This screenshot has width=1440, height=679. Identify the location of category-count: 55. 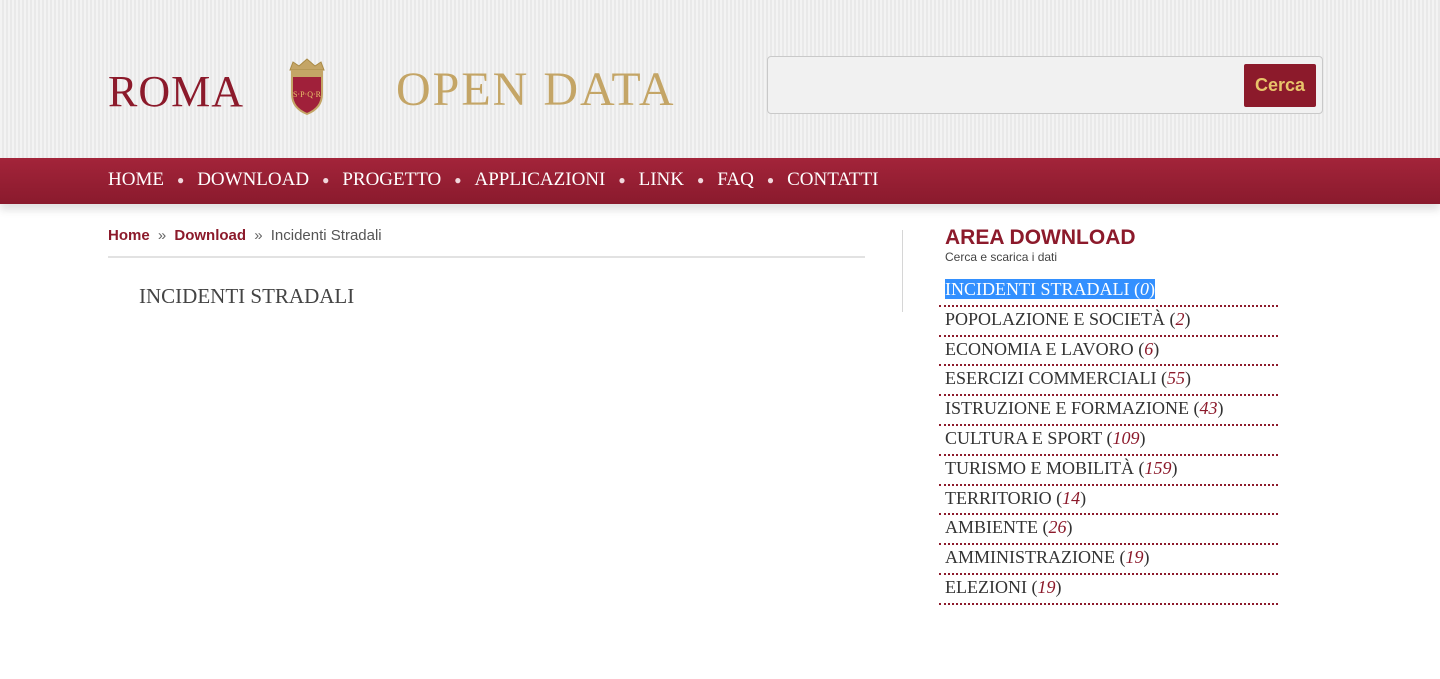
(1176, 378).